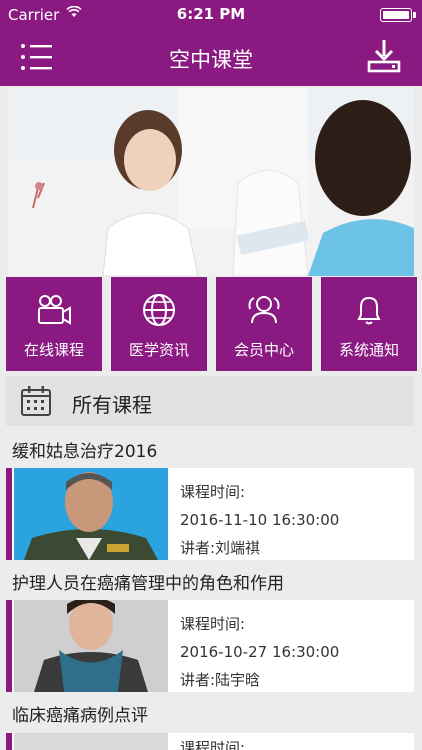  Describe the element at coordinates (369, 310) in the screenshot. I see `bell-icon` at that location.